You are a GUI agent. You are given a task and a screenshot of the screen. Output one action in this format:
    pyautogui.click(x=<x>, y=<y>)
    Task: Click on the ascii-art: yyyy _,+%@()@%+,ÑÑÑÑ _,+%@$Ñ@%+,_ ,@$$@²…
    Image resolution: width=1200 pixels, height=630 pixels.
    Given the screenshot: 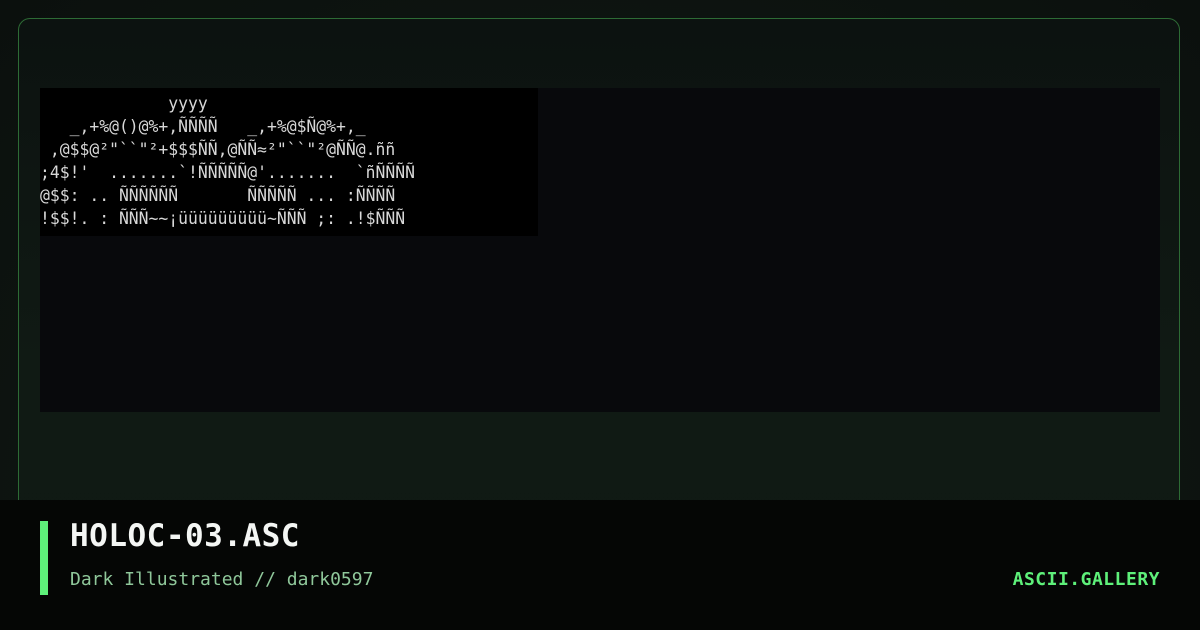 What is the action you would take?
    pyautogui.click(x=227, y=161)
    